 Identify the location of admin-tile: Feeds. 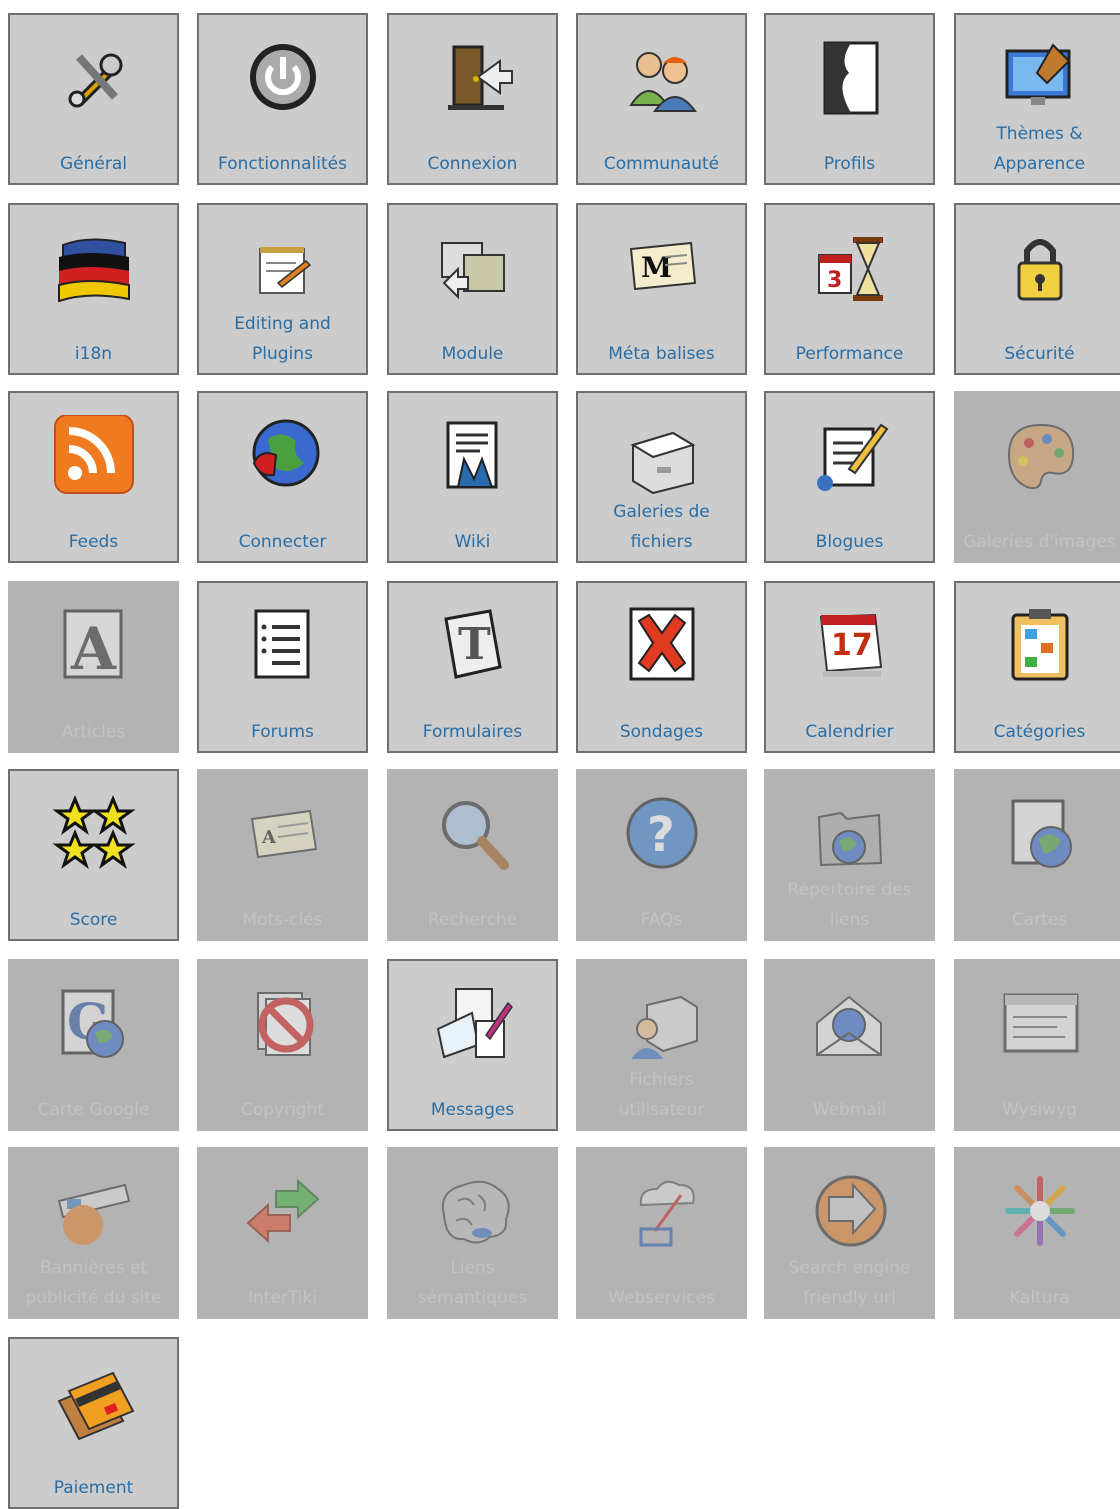
(93, 477).